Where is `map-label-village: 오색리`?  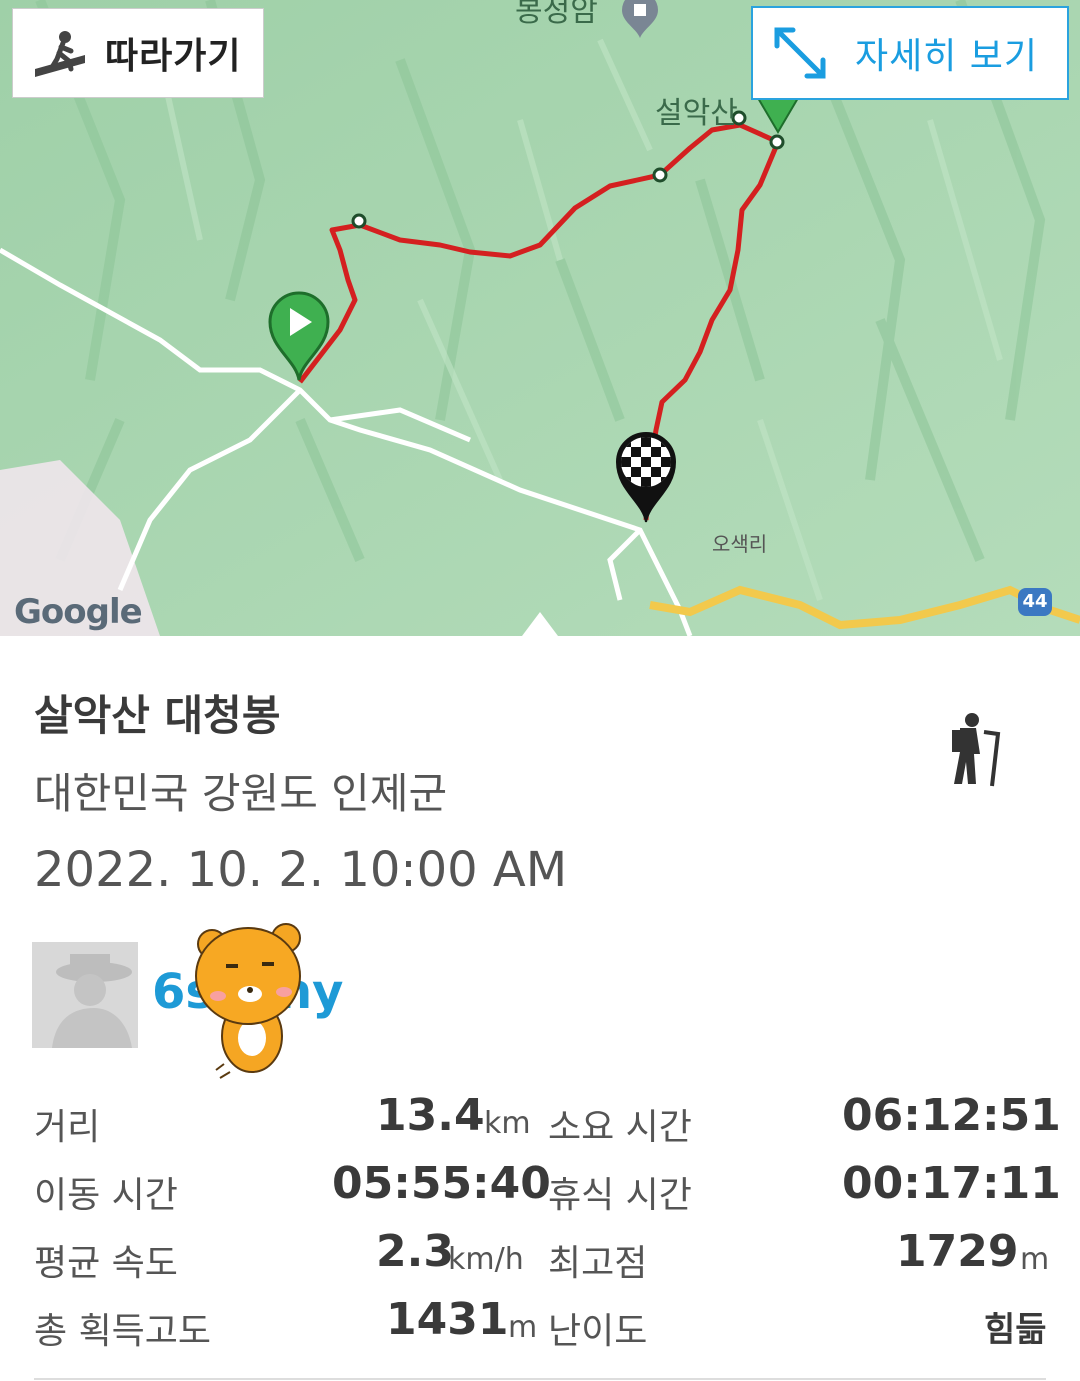
map-label-village: 오색리 is located at coordinates (740, 544).